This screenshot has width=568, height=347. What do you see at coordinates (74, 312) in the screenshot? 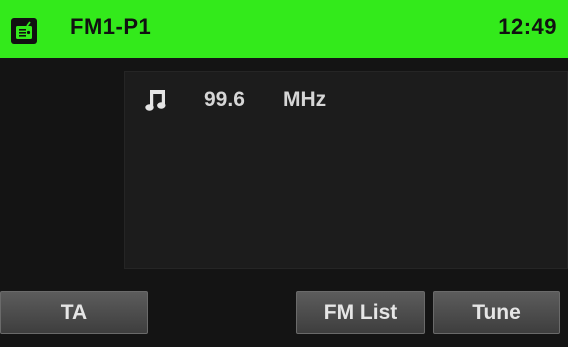
I see `ta-button: TA` at bounding box center [74, 312].